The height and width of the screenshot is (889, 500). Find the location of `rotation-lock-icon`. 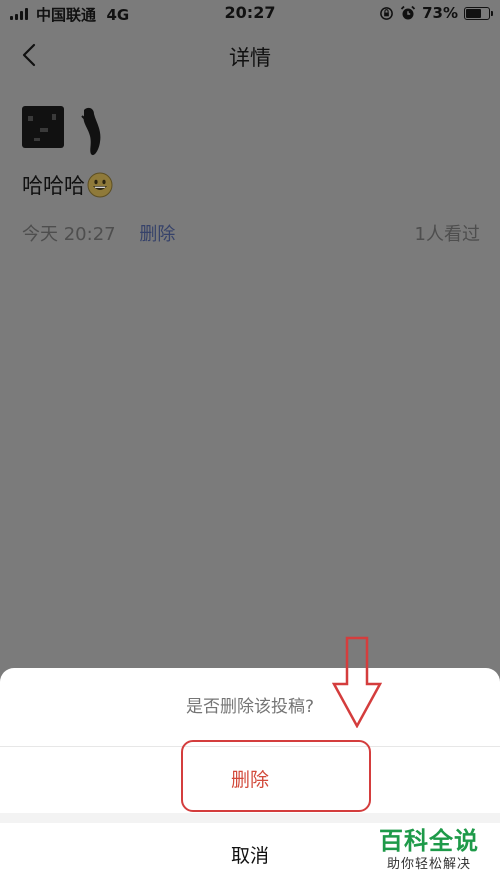

rotation-lock-icon is located at coordinates (386, 13).